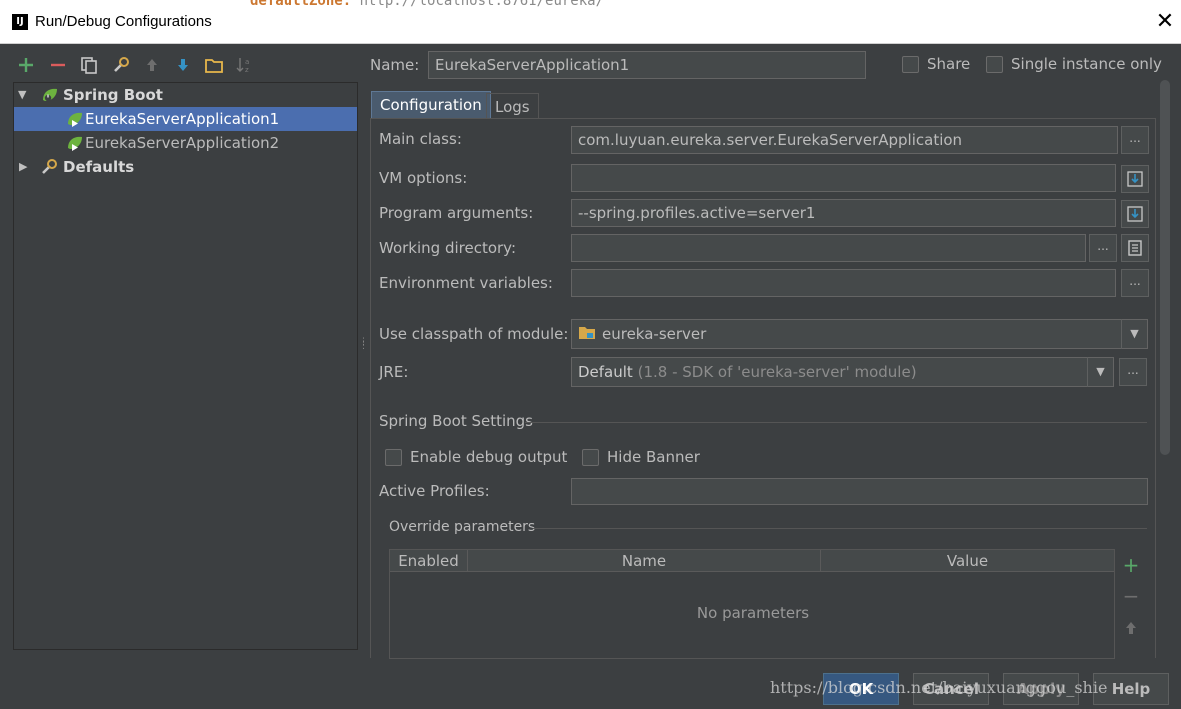  Describe the element at coordinates (653, 457) in the screenshot. I see `hide-banner-label: Hide Banner` at that location.